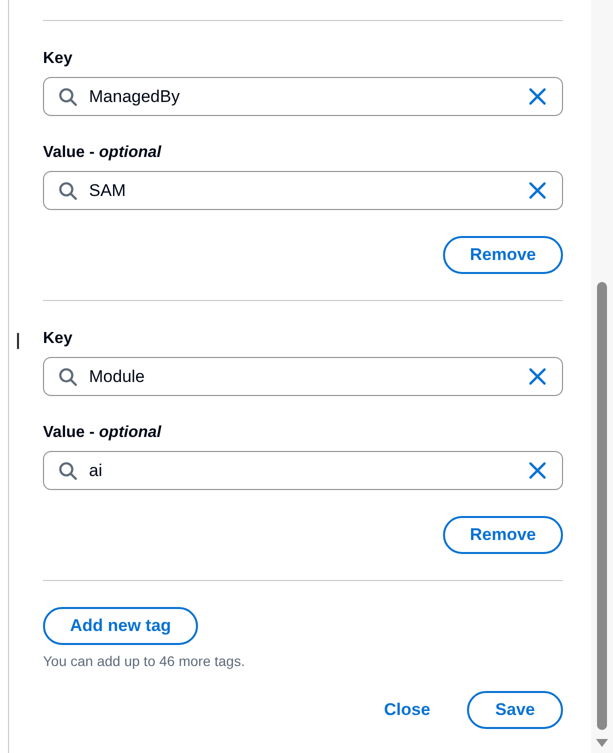  What do you see at coordinates (120, 626) in the screenshot?
I see `add-tag-button: Add new tag` at bounding box center [120, 626].